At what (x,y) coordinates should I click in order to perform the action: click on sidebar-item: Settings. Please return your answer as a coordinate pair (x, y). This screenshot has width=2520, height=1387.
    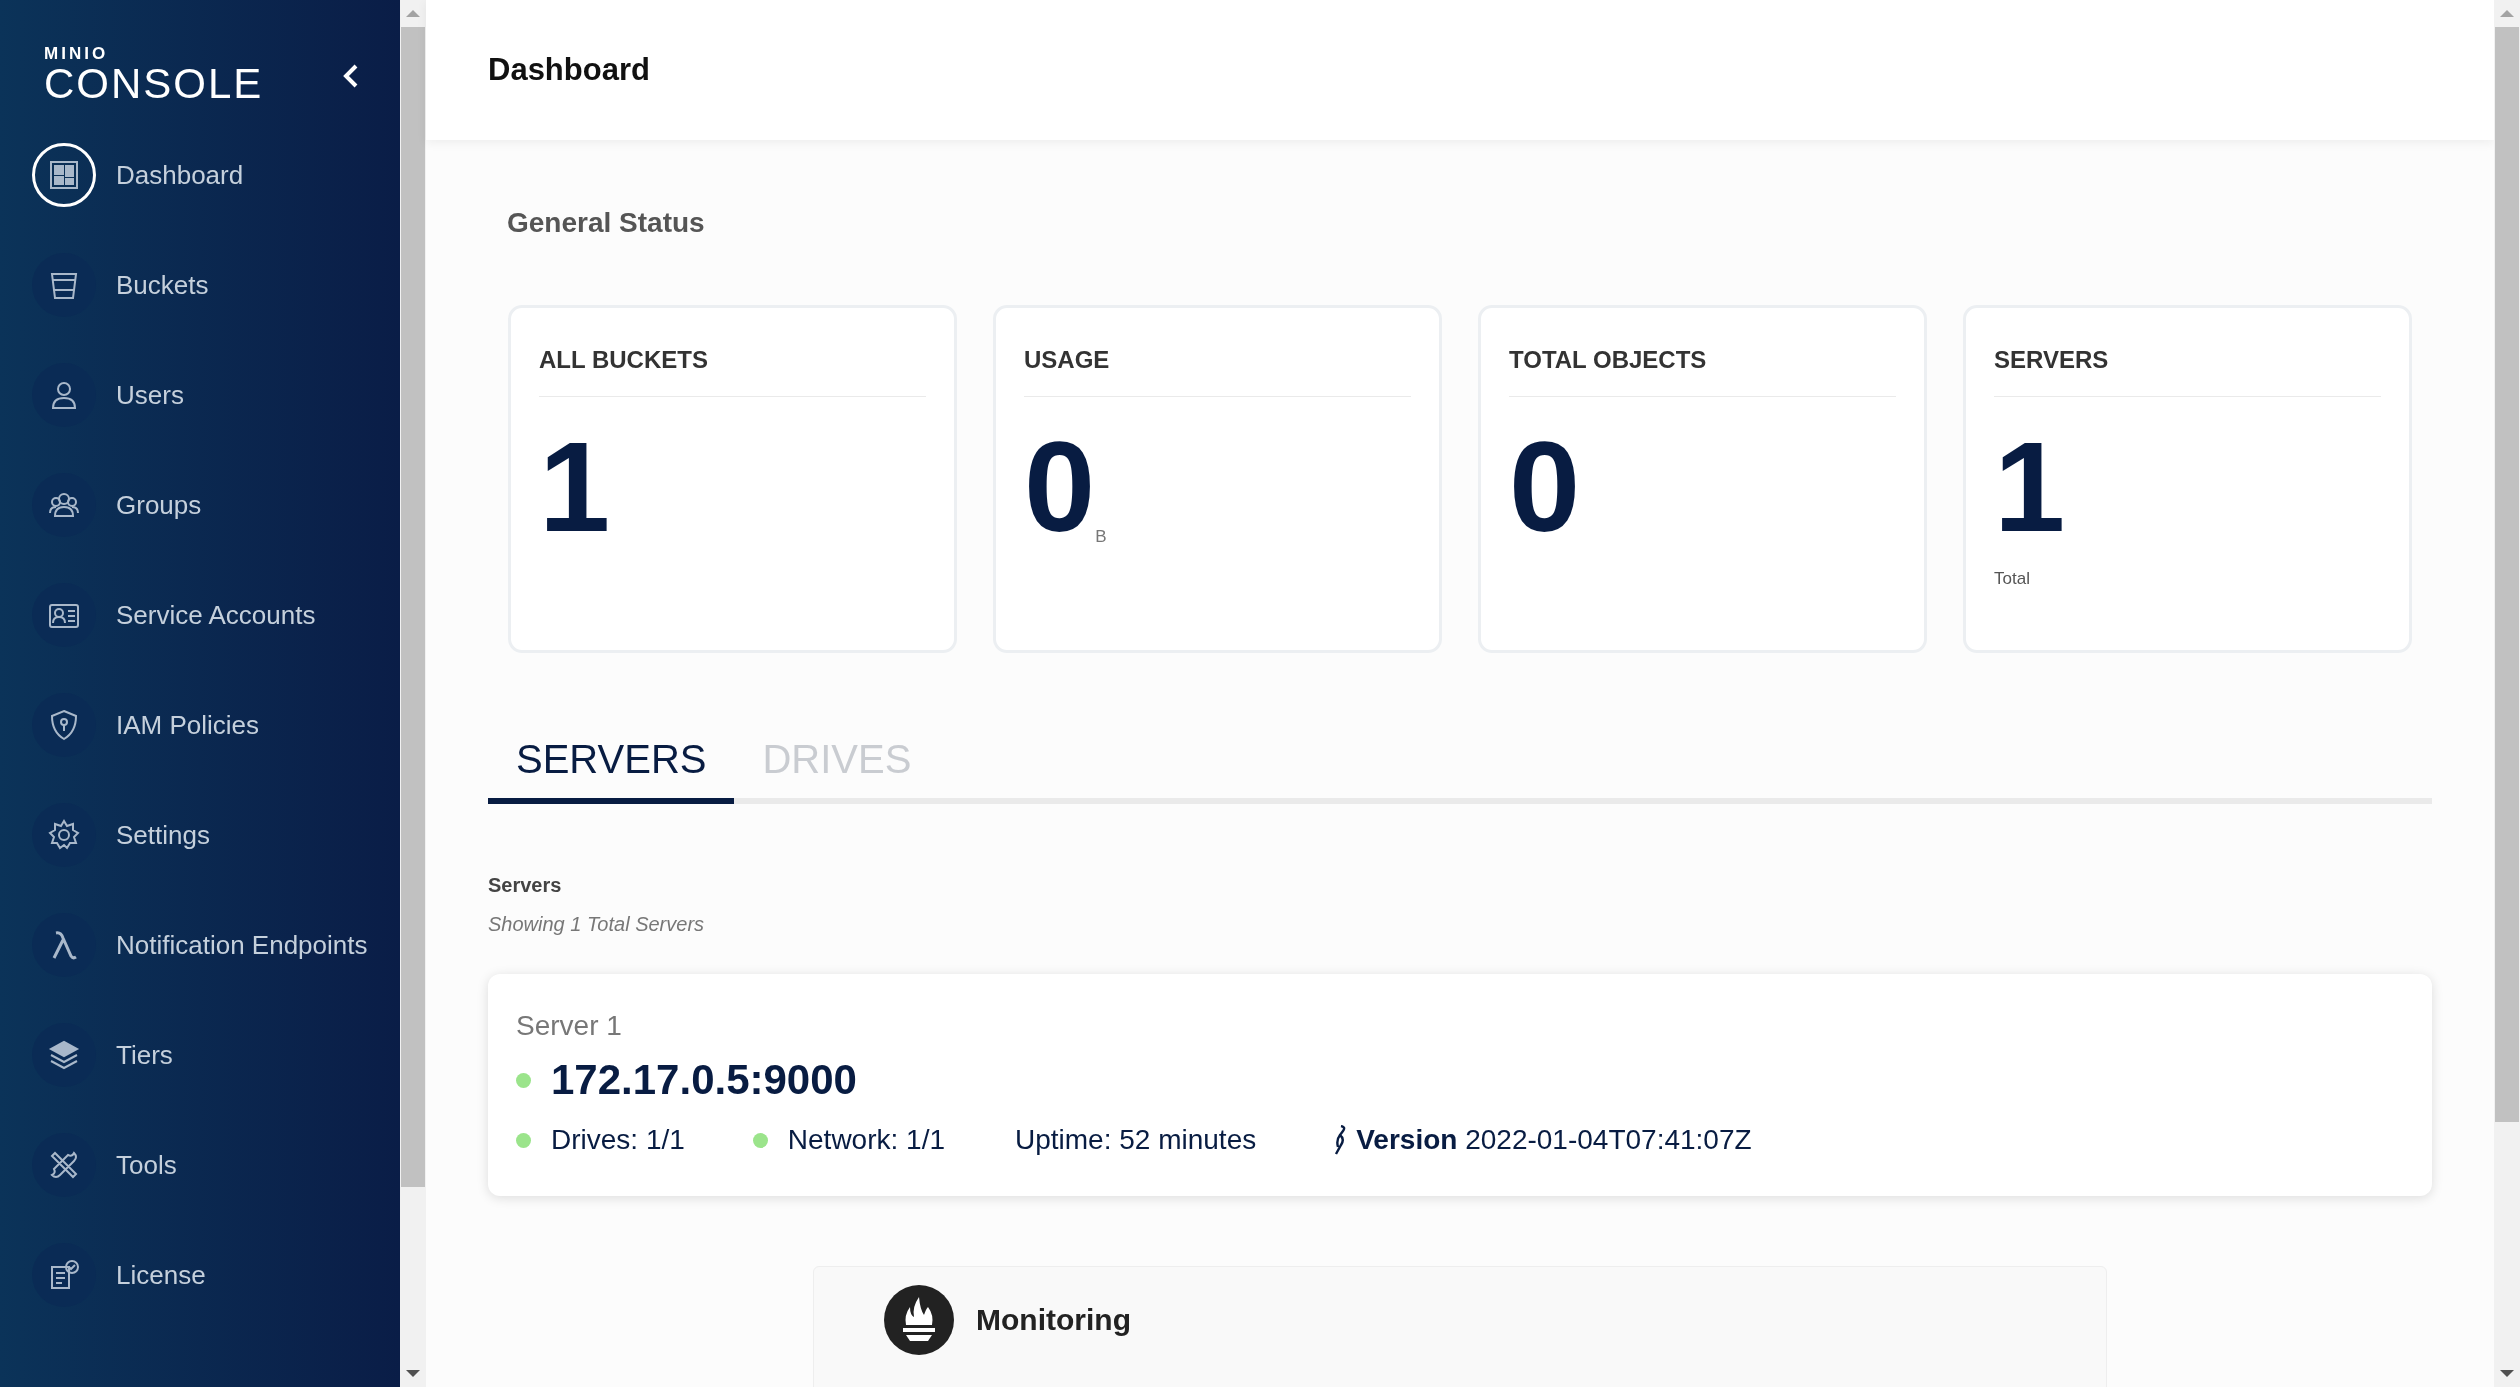
    Looking at the image, I should click on (216, 835).